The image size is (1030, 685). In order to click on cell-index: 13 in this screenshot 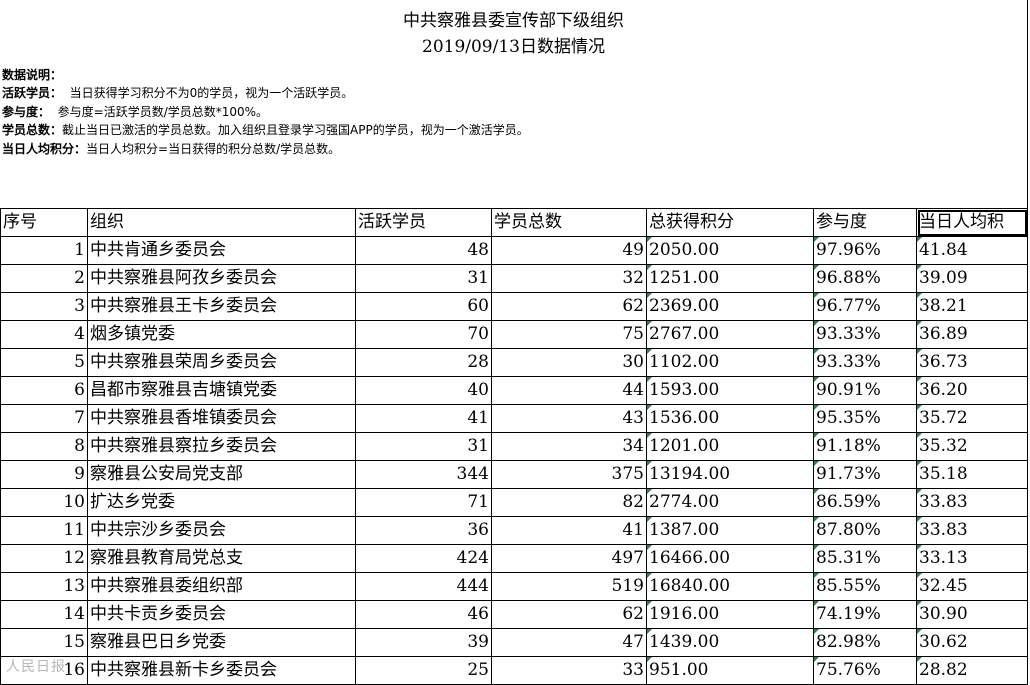, I will do `click(44, 586)`.